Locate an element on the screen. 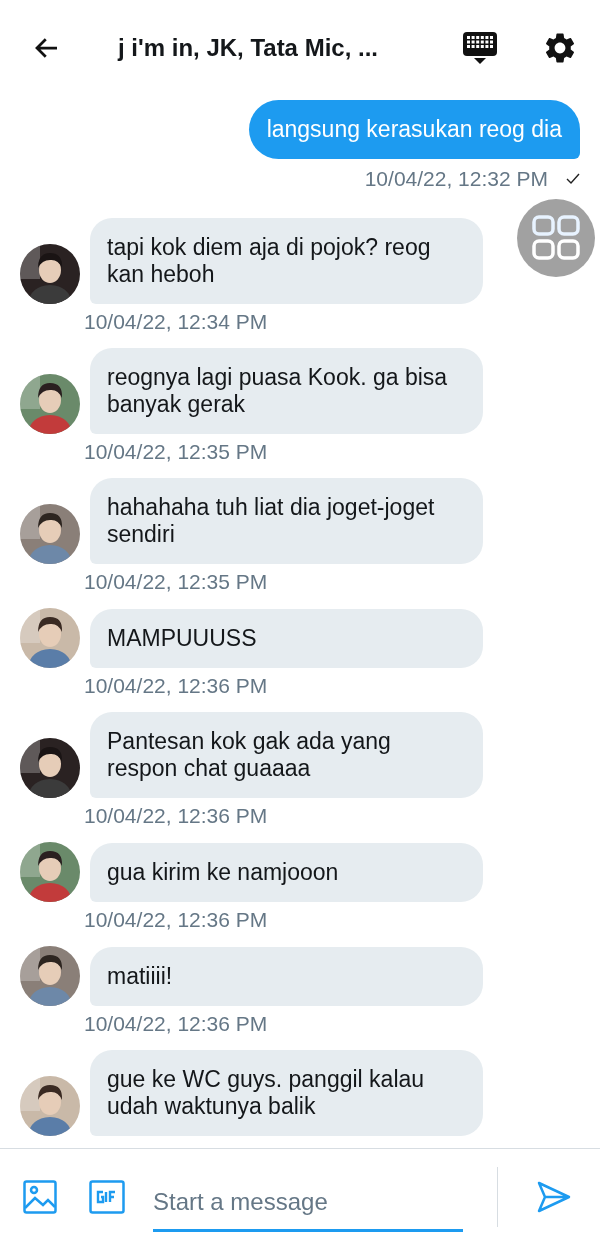  timestamp: 10/04/22, 12:34 PM is located at coordinates (176, 322).